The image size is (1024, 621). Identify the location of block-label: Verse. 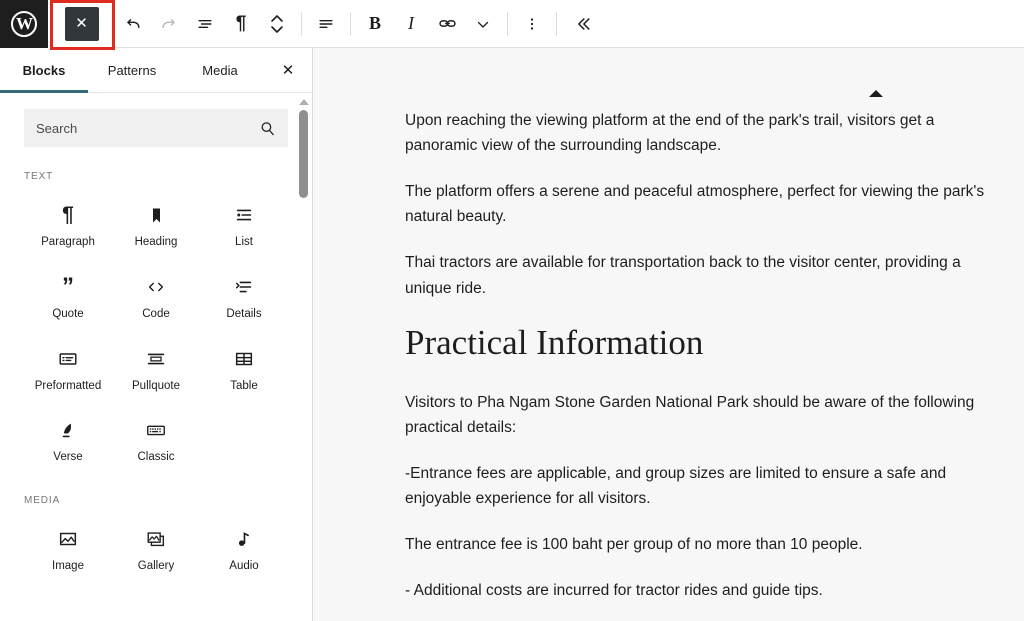
(68, 457).